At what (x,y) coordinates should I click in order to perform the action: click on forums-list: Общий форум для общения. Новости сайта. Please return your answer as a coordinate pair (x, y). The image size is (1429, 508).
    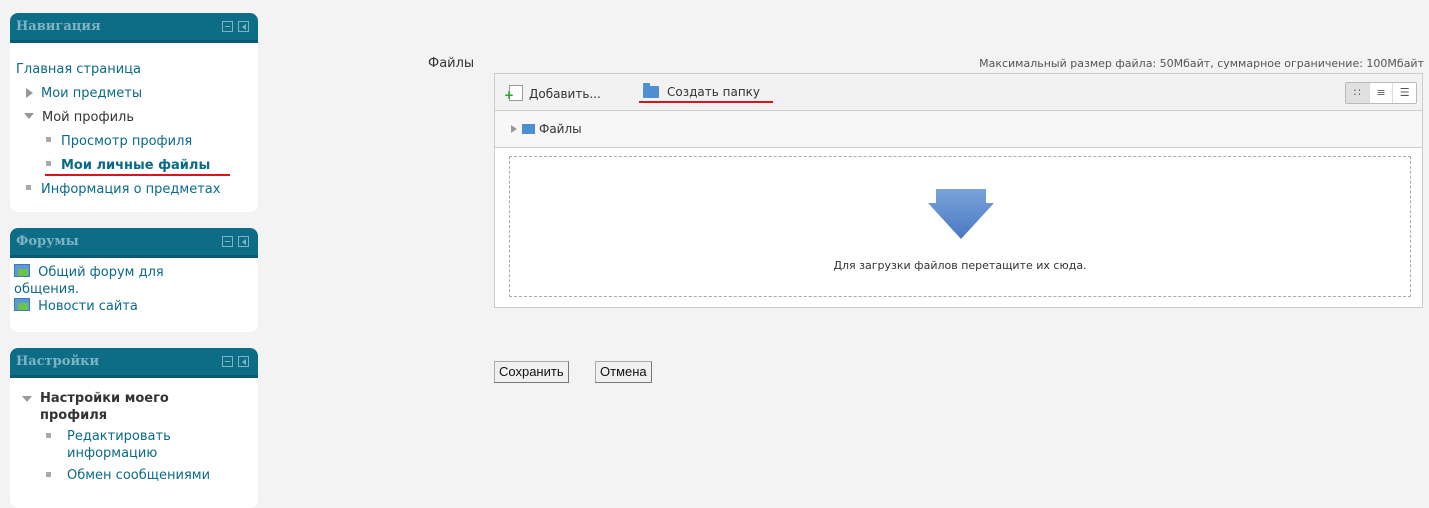
    Looking at the image, I should click on (134, 286).